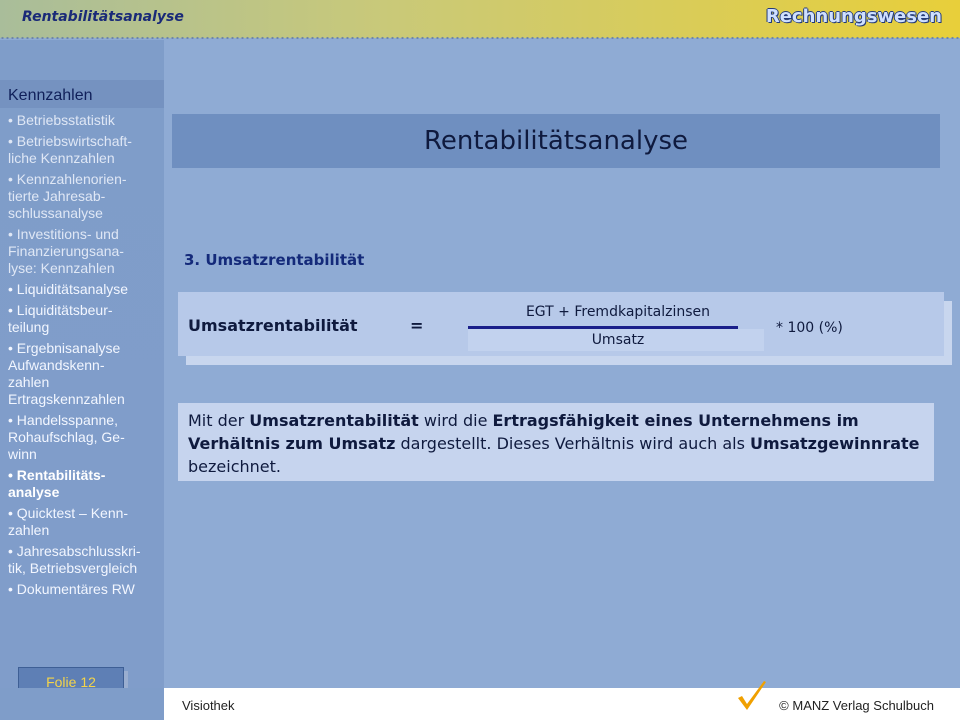  I want to click on breadcrumb: Rentabilitätsanalyse, so click(103, 17).